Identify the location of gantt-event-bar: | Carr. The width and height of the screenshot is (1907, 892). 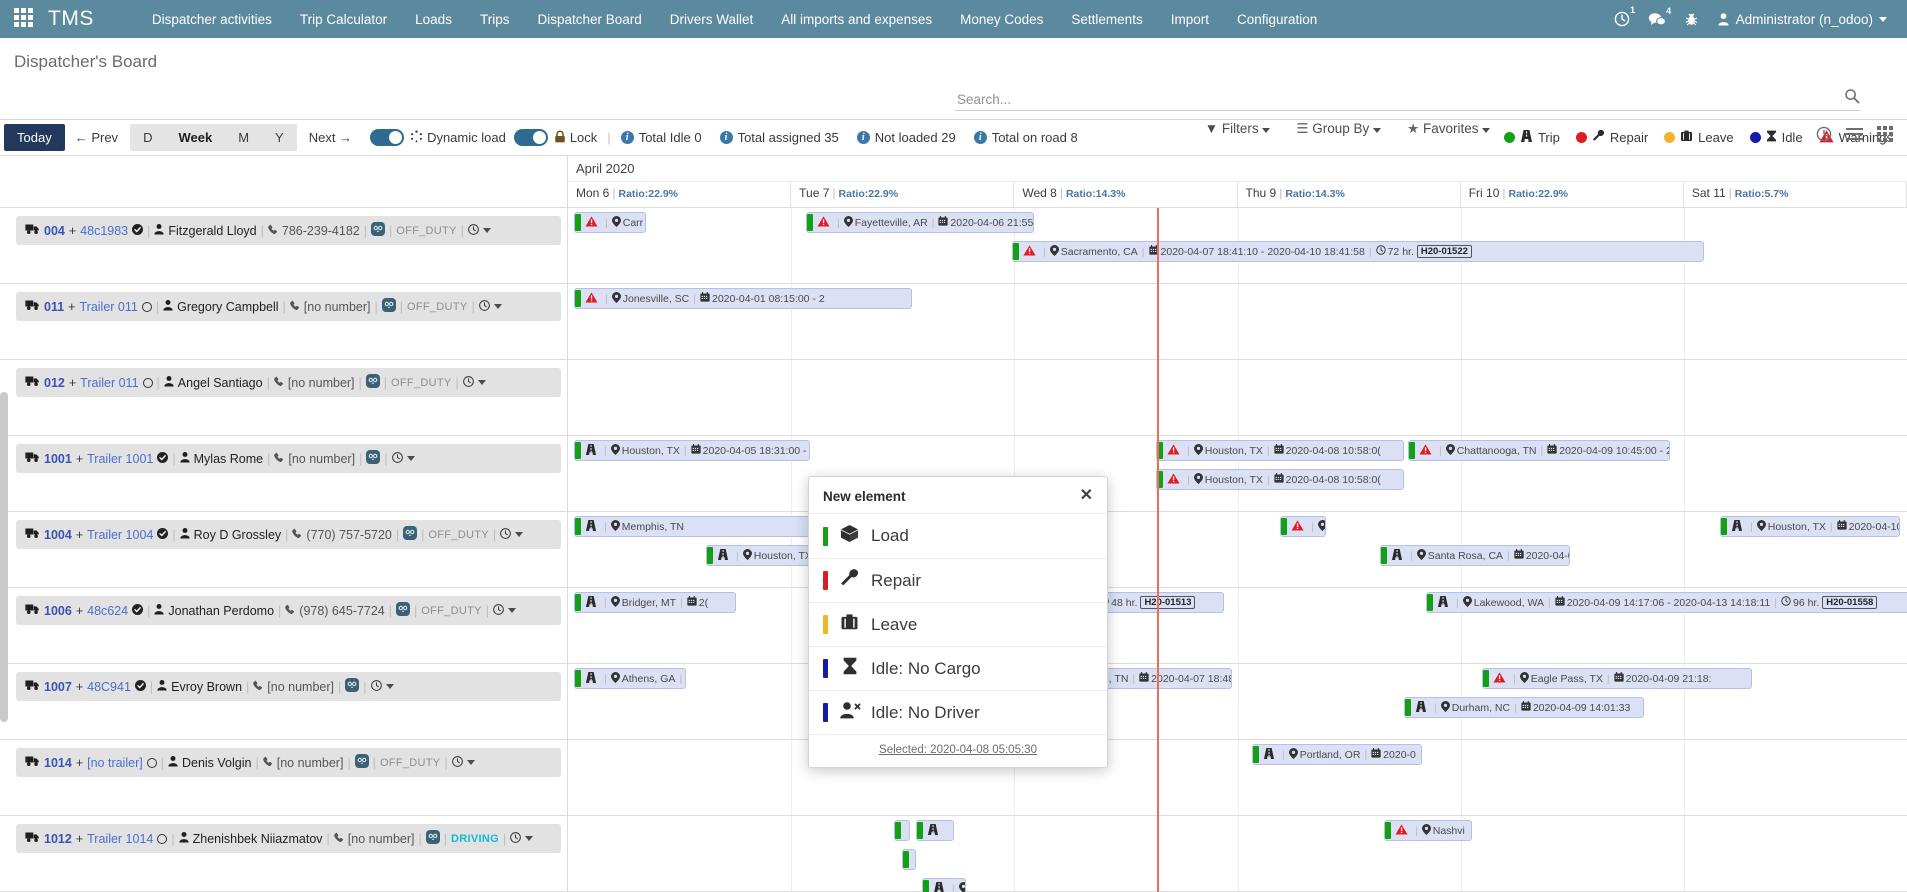
(610, 222).